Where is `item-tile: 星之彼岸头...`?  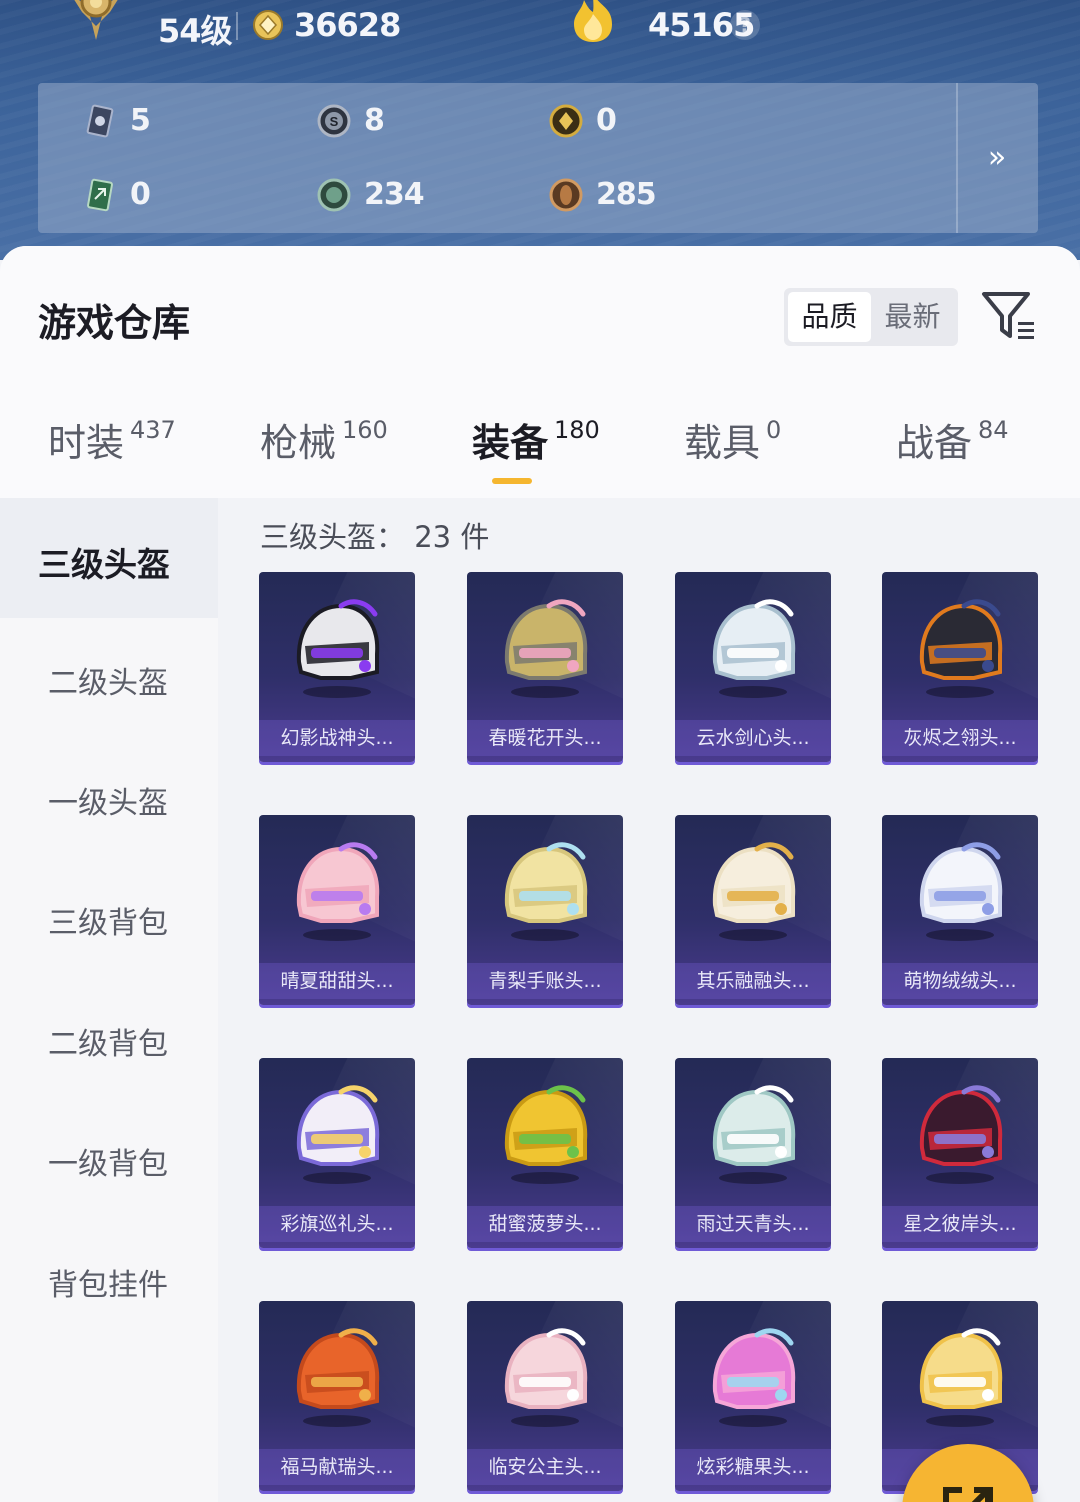 item-tile: 星之彼岸头... is located at coordinates (960, 1153).